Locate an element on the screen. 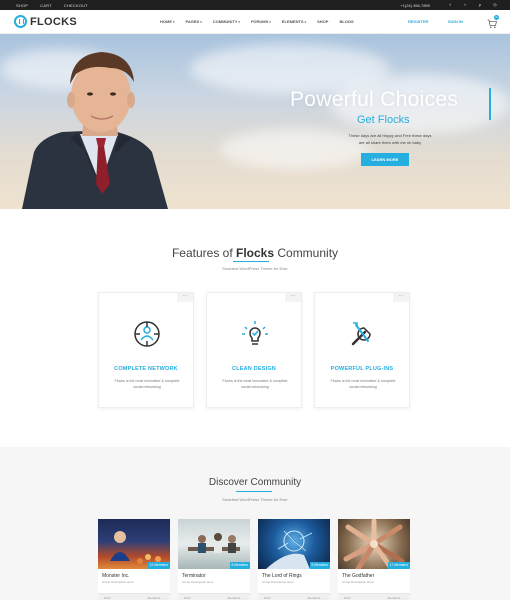 The image size is (510, 600). members-badge: 12 Members is located at coordinates (158, 565).